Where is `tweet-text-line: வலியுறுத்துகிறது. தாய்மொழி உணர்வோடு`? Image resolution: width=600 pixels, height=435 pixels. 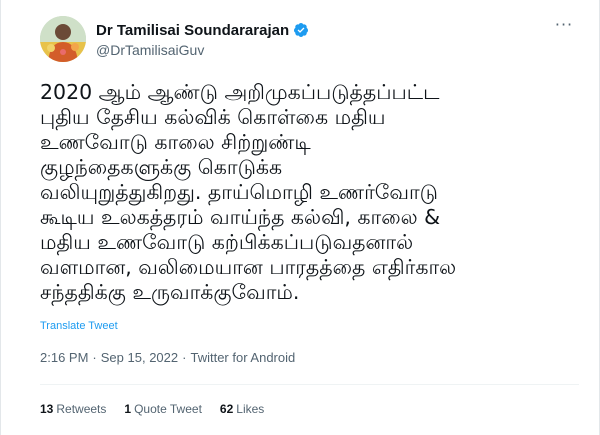 tweet-text-line: வலியுறுத்துகிறது. தாய்மொழி உணர்வோடு is located at coordinates (239, 192).